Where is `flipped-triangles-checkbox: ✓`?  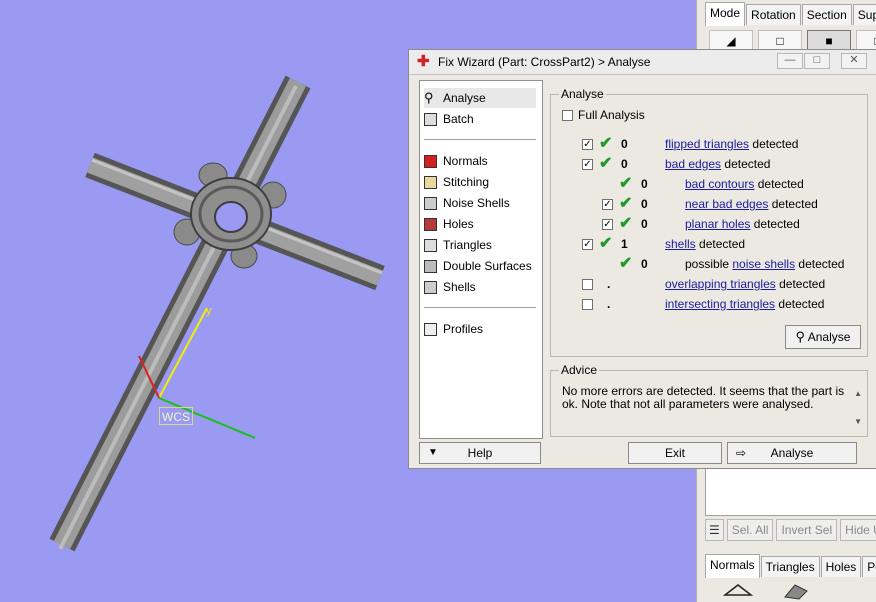
flipped-triangles-checkbox: ✓ is located at coordinates (587, 144).